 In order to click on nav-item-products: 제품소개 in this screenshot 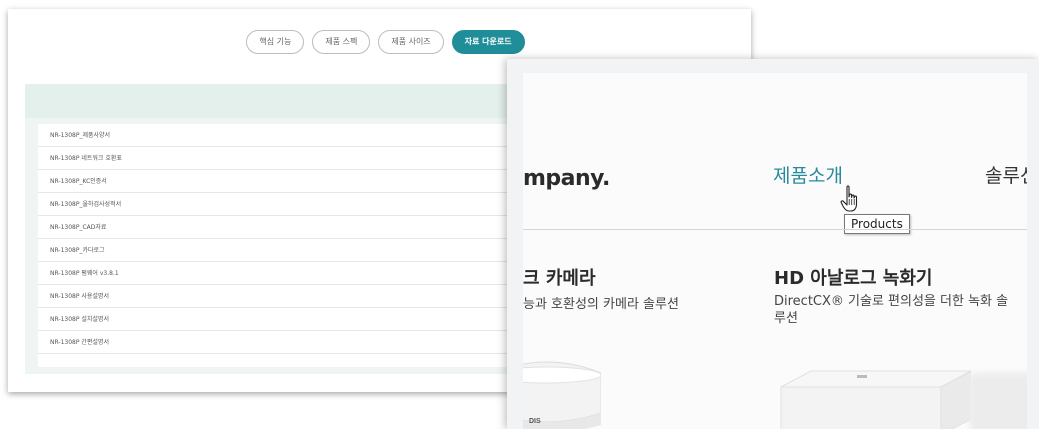, I will do `click(808, 174)`.